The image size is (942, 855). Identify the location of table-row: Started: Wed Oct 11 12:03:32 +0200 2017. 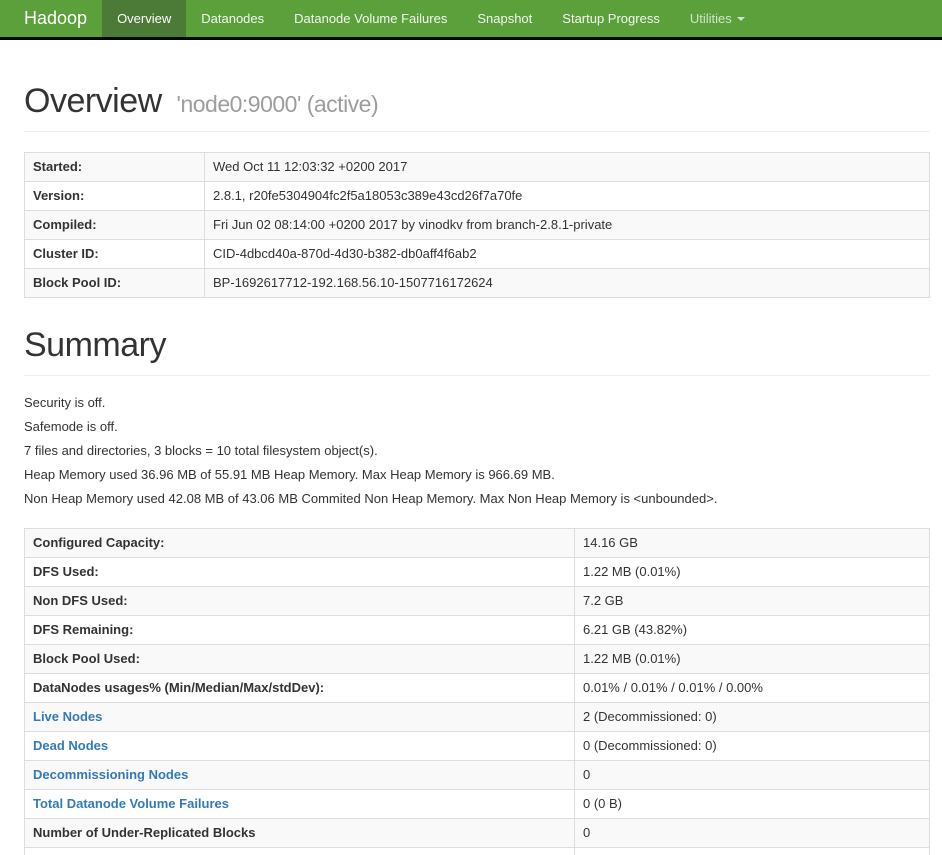
(477, 167).